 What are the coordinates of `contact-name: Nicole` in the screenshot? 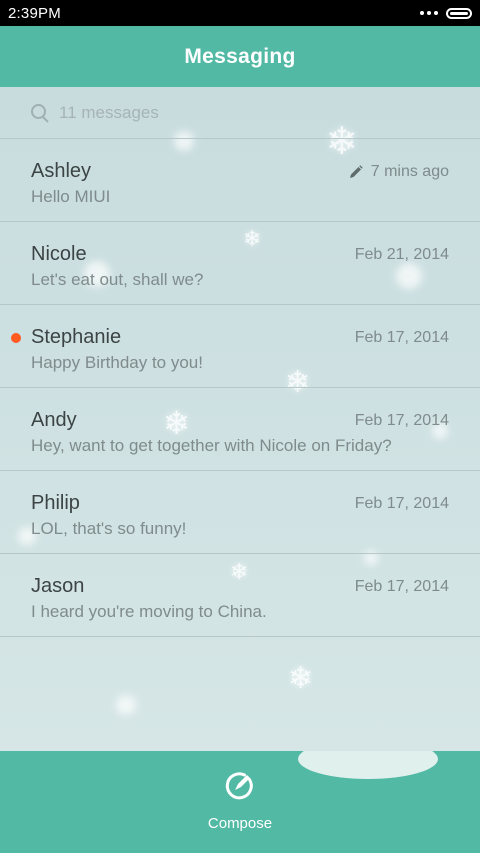 It's located at (59, 254).